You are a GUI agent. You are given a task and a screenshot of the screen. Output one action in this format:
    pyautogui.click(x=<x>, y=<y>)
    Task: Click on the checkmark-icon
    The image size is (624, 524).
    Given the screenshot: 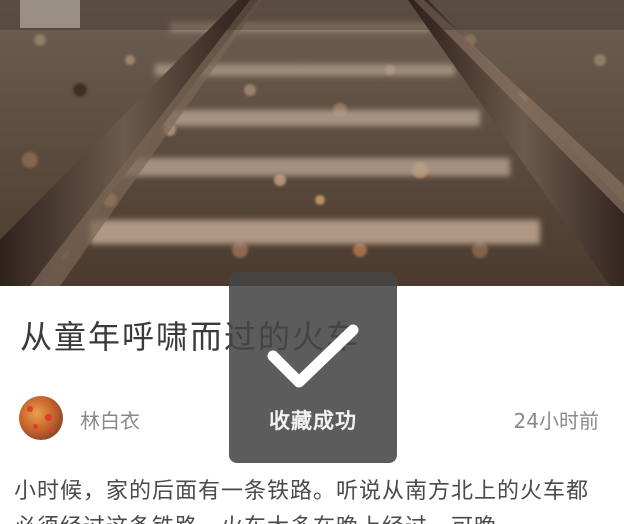 What is the action you would take?
    pyautogui.click(x=313, y=356)
    